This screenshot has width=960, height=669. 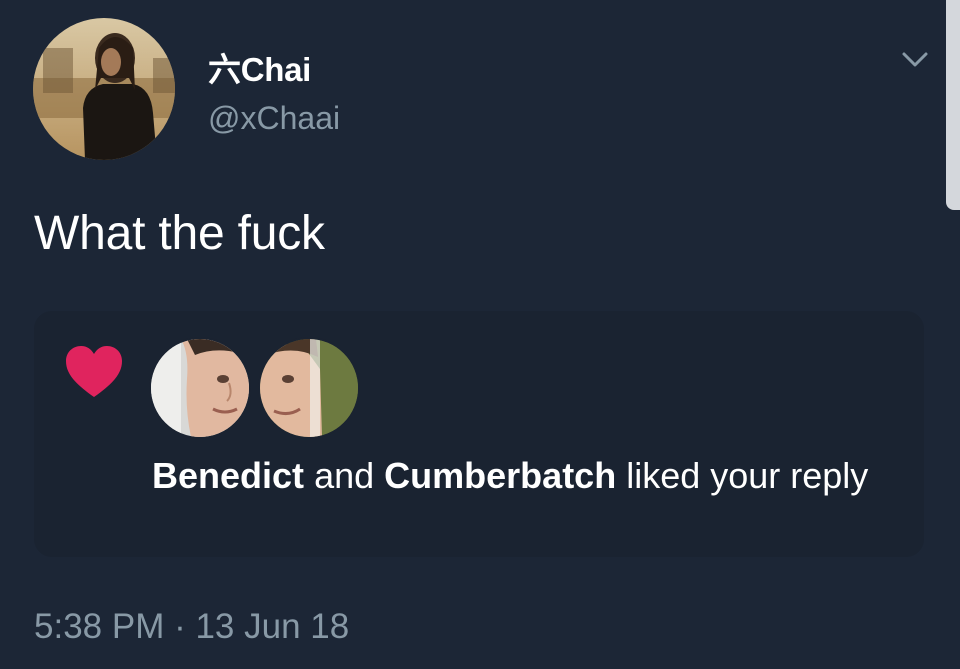 What do you see at coordinates (259, 67) in the screenshot?
I see `author-display-name: 六Chai` at bounding box center [259, 67].